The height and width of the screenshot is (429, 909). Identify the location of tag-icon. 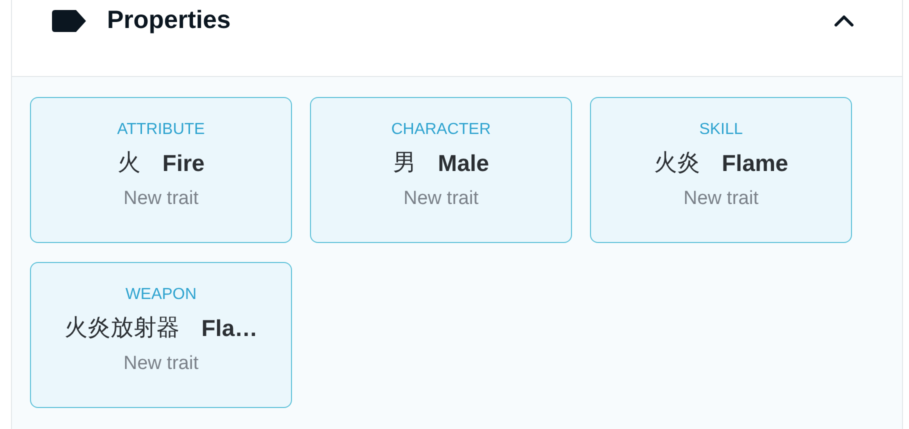
(69, 21).